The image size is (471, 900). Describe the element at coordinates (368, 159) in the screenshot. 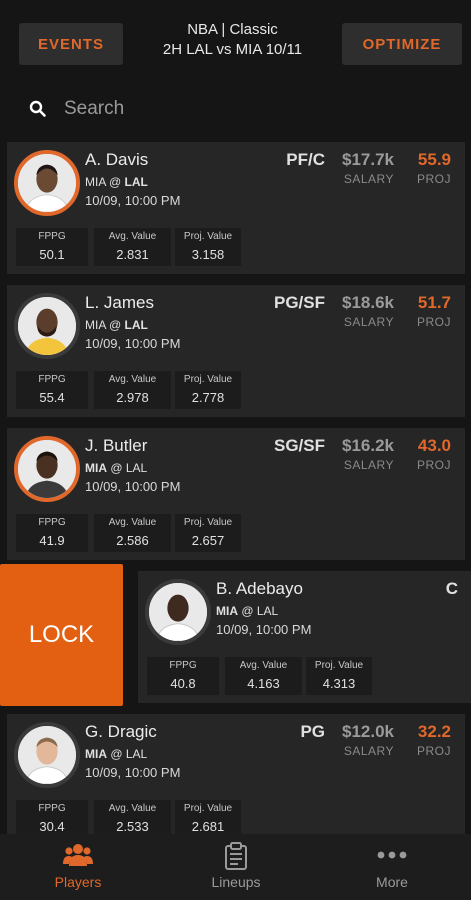

I see `player-salary: $17.7k` at that location.